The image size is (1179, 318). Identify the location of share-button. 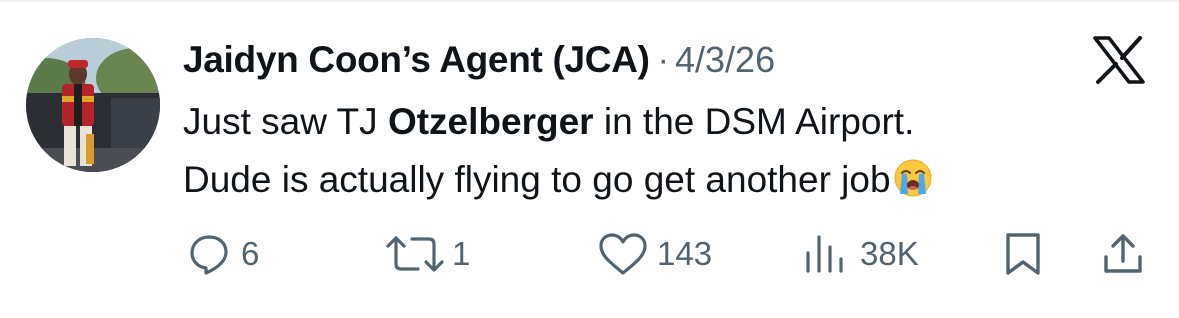
(1123, 254).